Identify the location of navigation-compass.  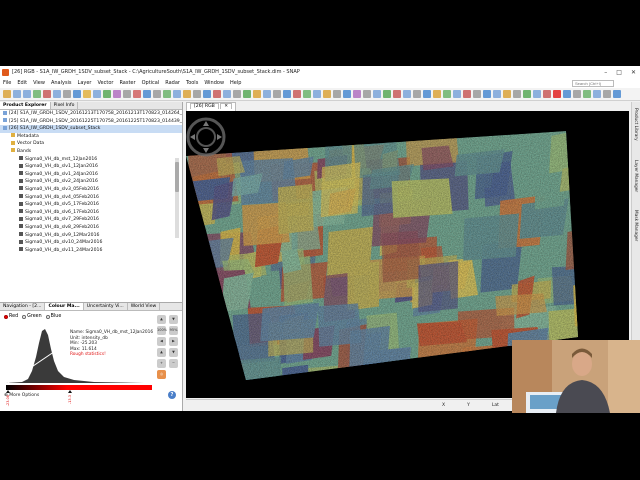
(206, 137).